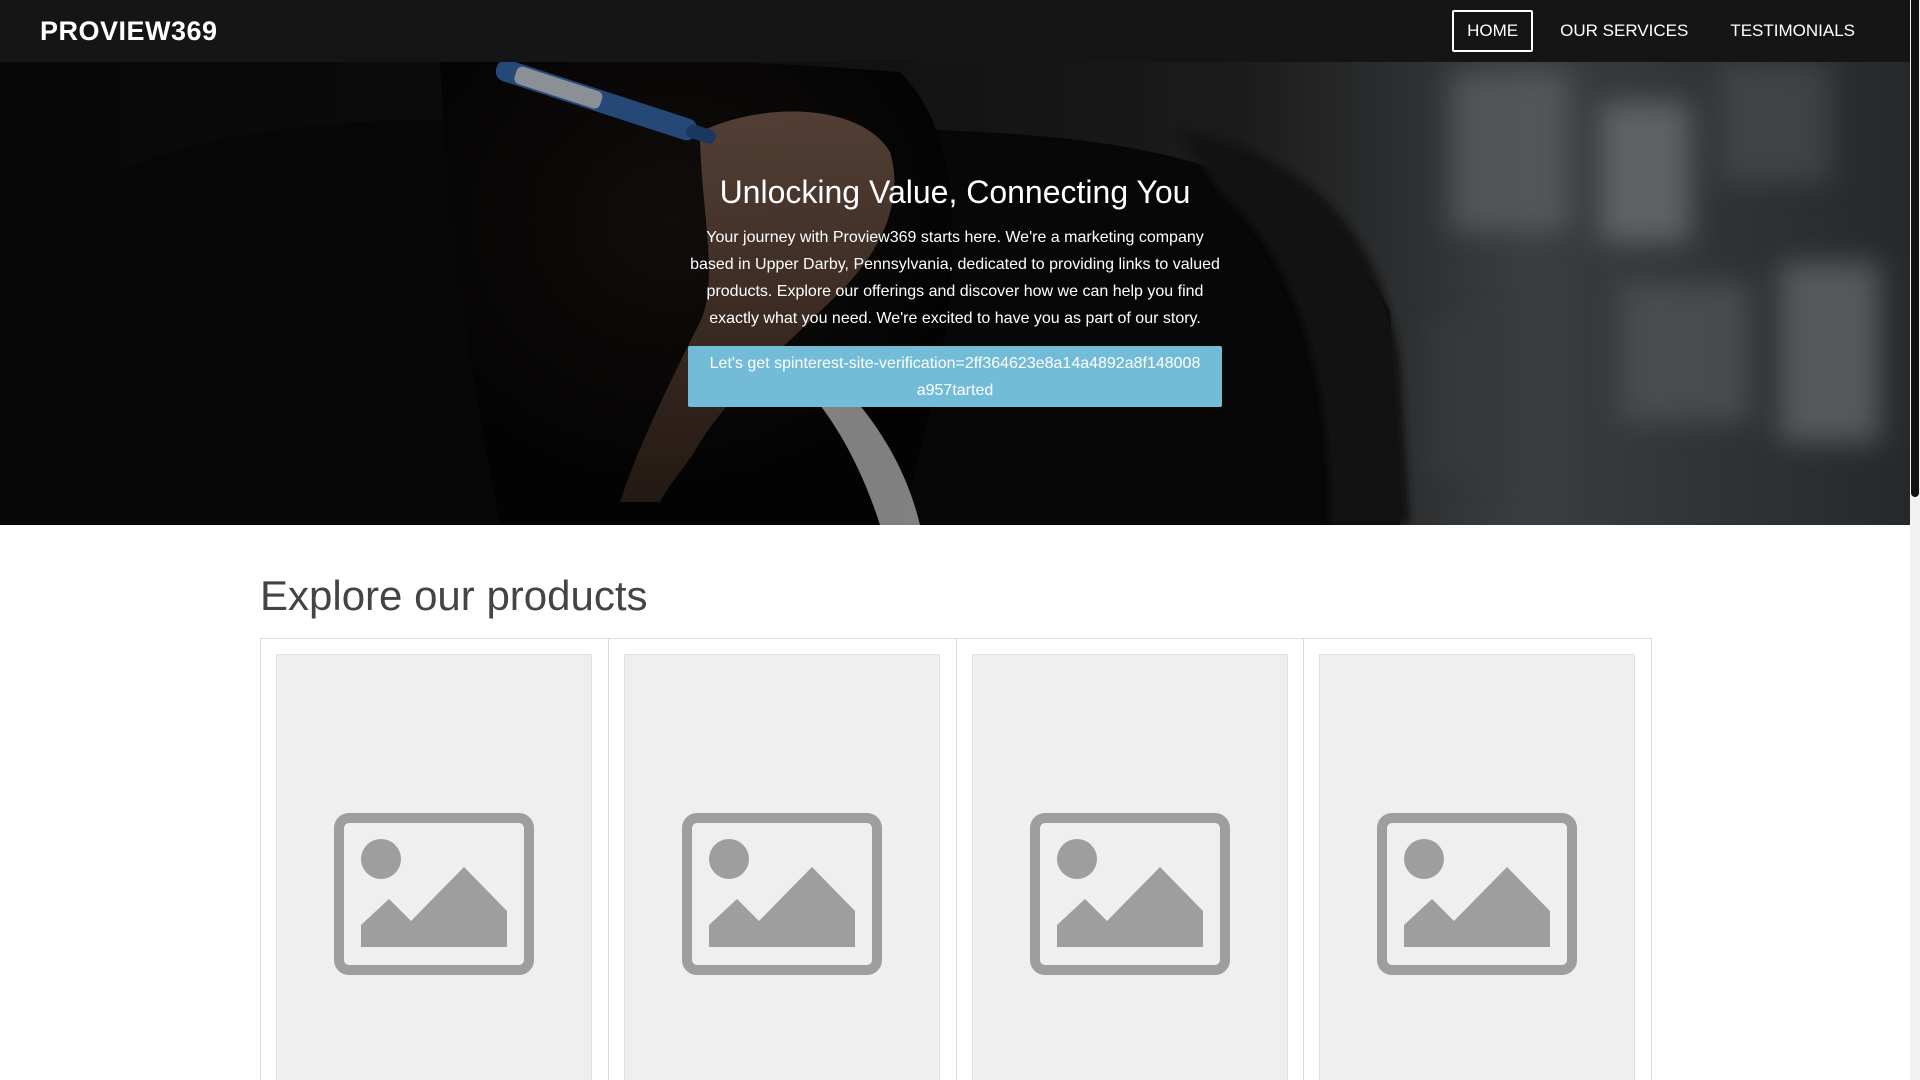 This screenshot has height=1080, width=1920. Describe the element at coordinates (955, 192) in the screenshot. I see `hero-title: Unlocking Value, Connecting You` at that location.